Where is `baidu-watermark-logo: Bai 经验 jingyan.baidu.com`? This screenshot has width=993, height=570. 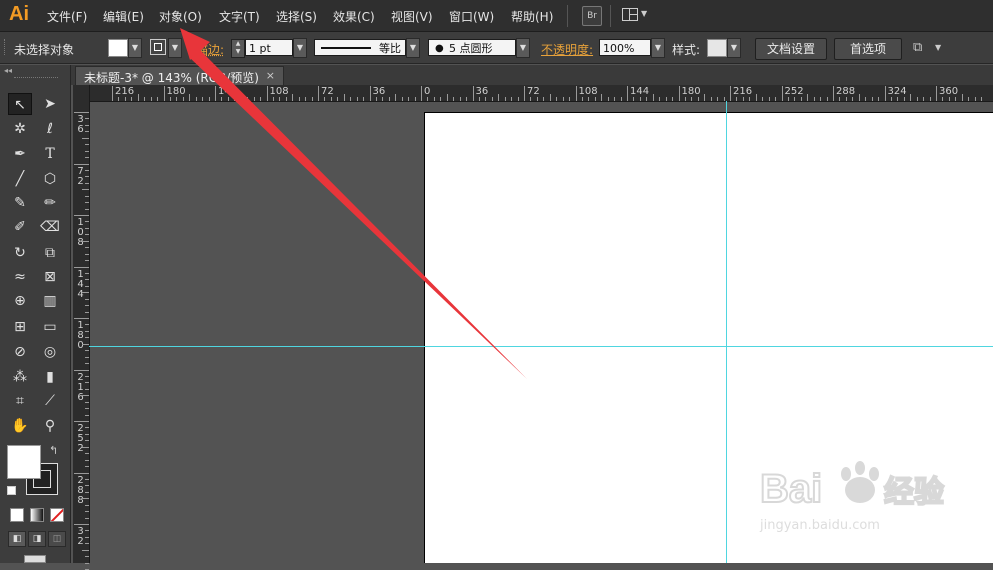 baidu-watermark-logo: Bai 经验 jingyan.baidu.com is located at coordinates (874, 499).